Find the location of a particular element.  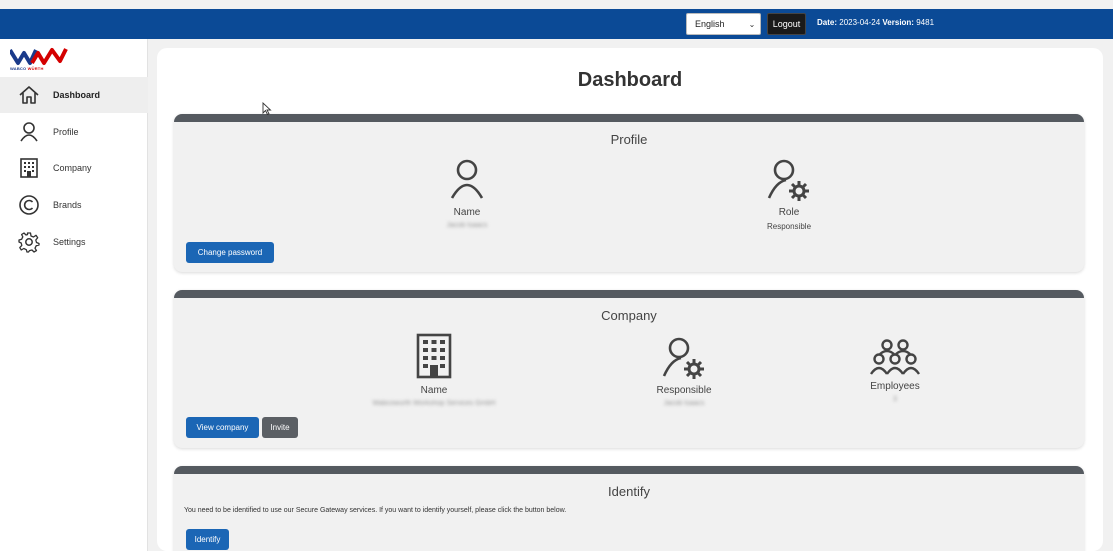

sidebar-item-settings: Settings is located at coordinates (74, 242).